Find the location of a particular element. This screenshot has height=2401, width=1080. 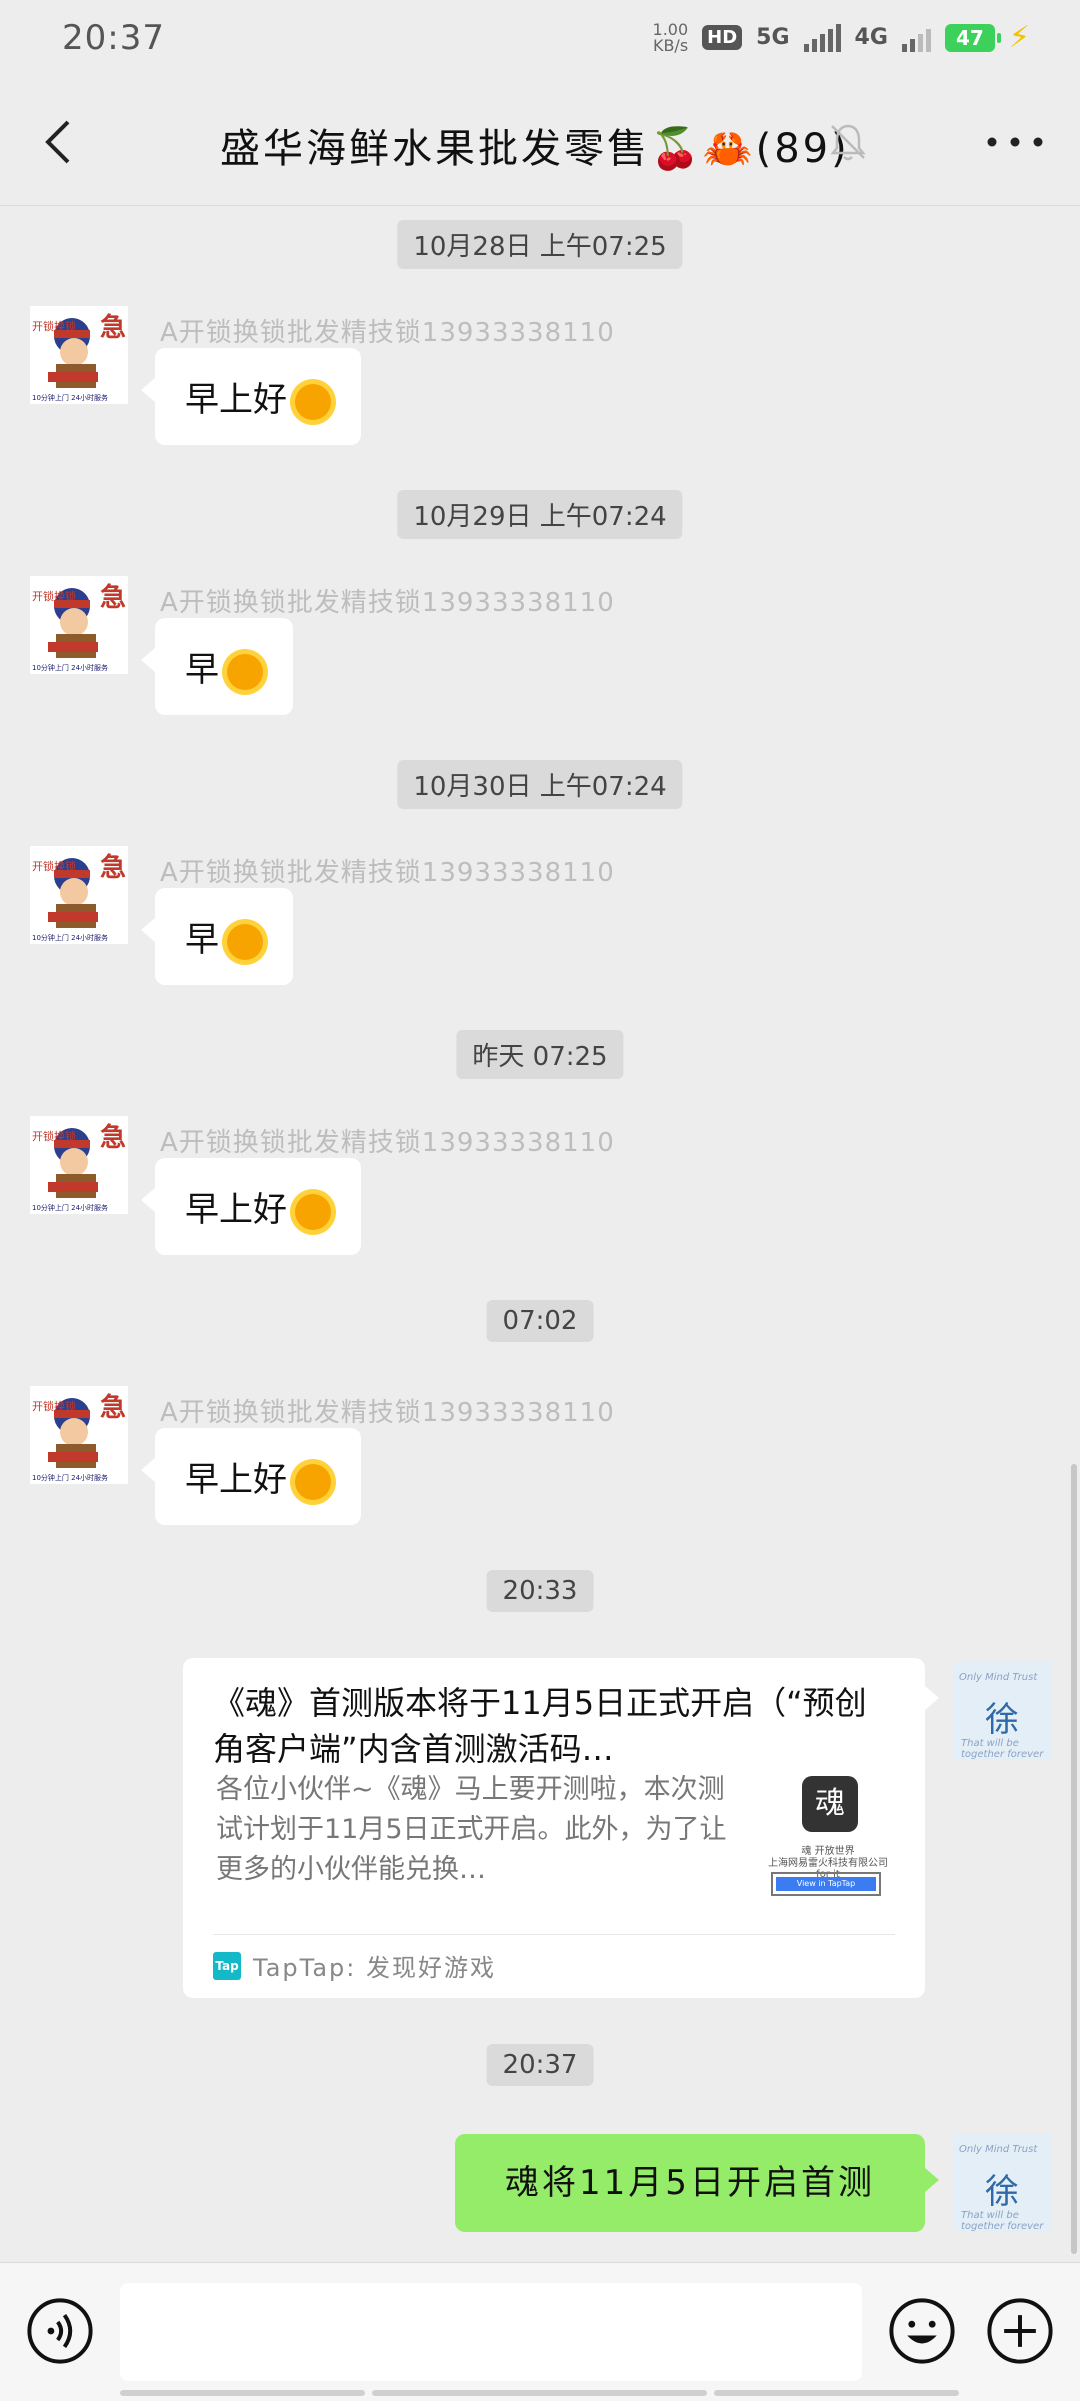

timestamp: 昨天 07:25 is located at coordinates (540, 1054).